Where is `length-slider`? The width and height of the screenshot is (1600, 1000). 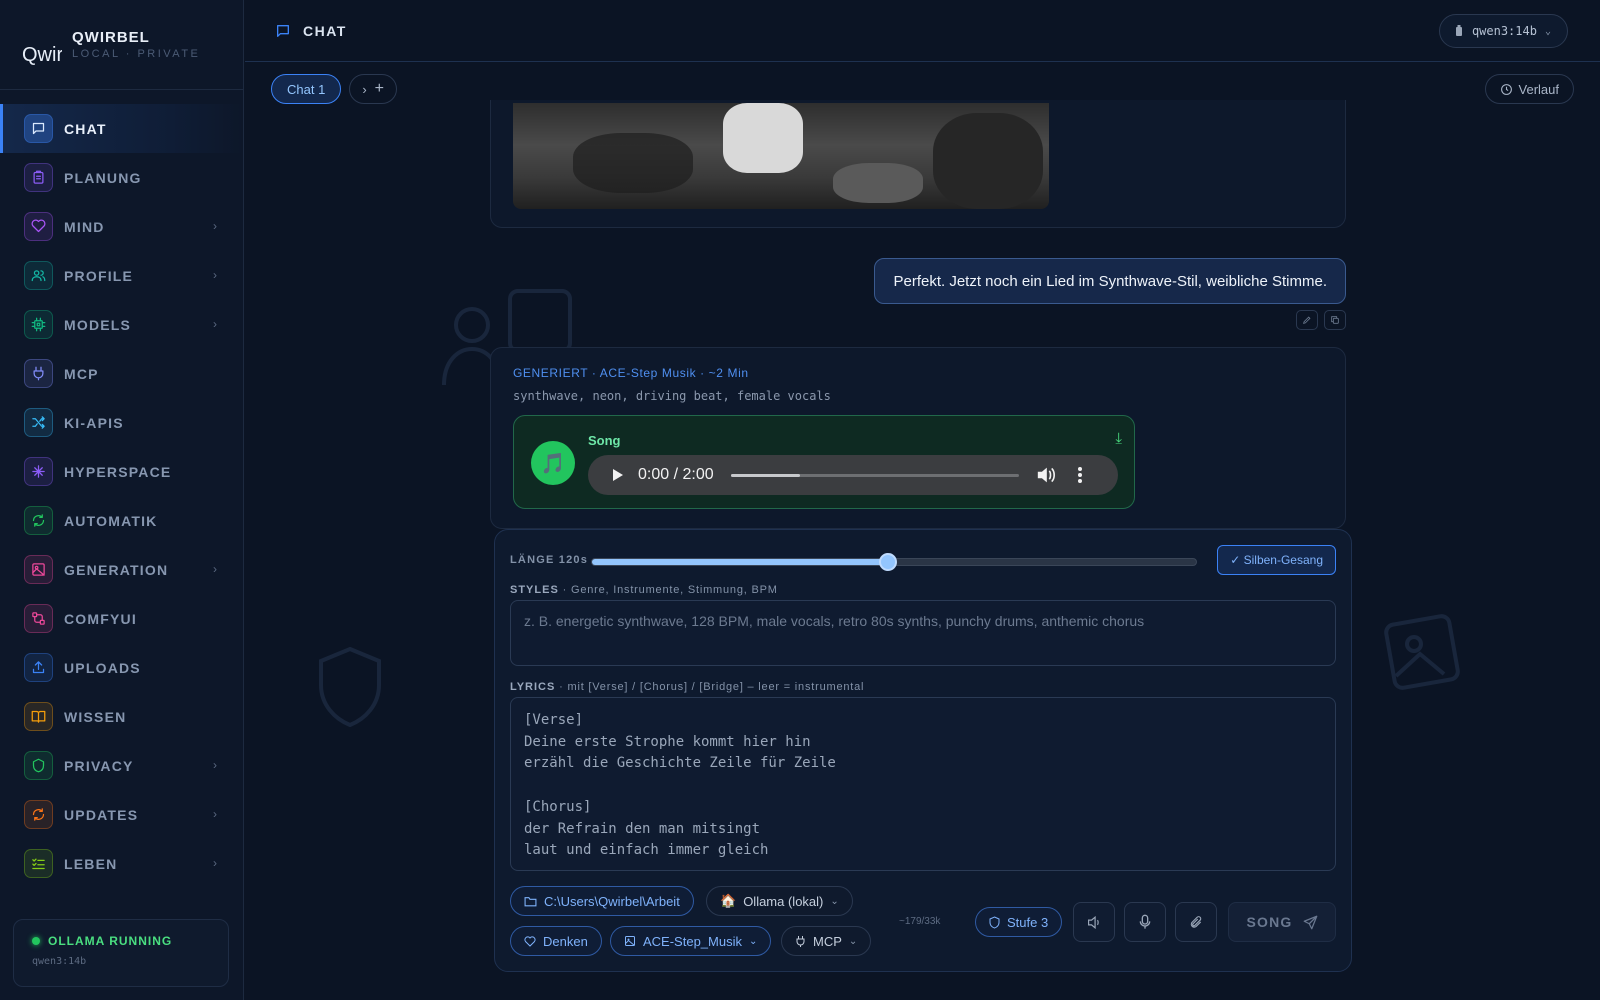 length-slider is located at coordinates (894, 562).